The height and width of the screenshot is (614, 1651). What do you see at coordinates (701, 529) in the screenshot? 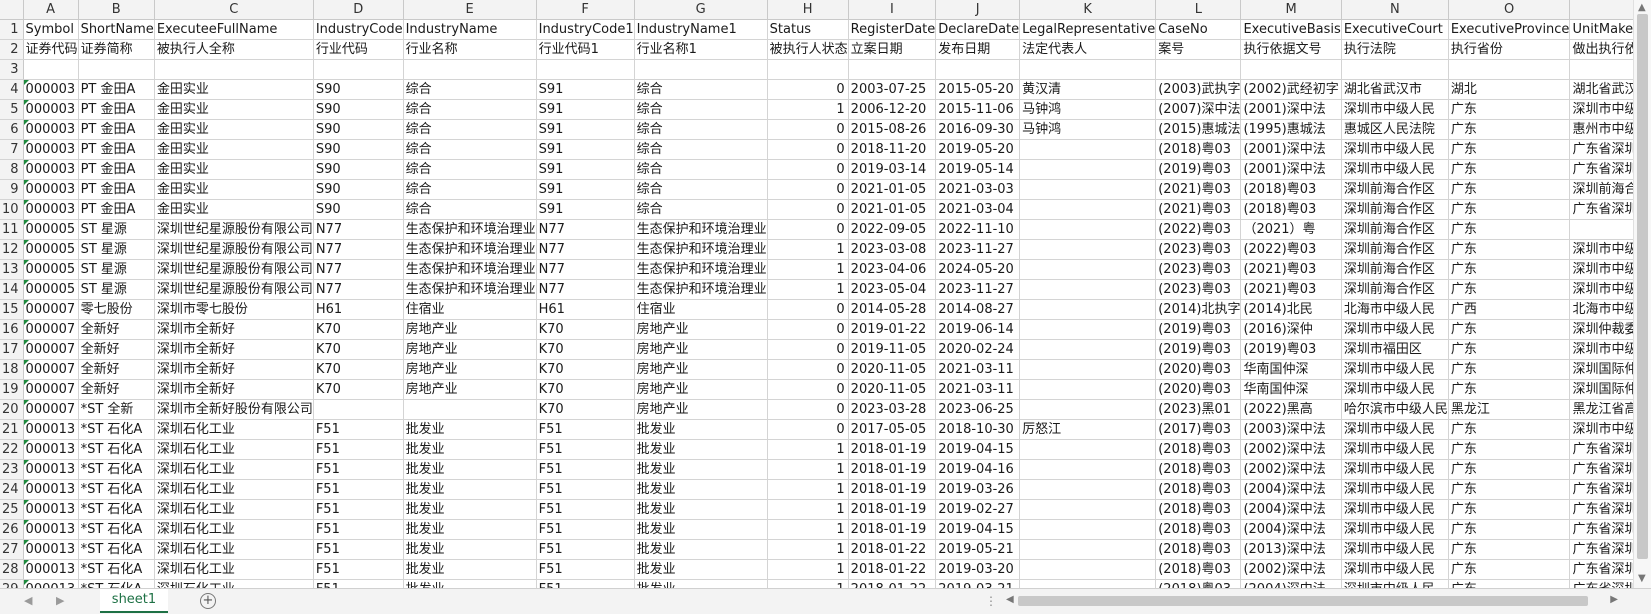
I see `cell-g26: 批发业` at bounding box center [701, 529].